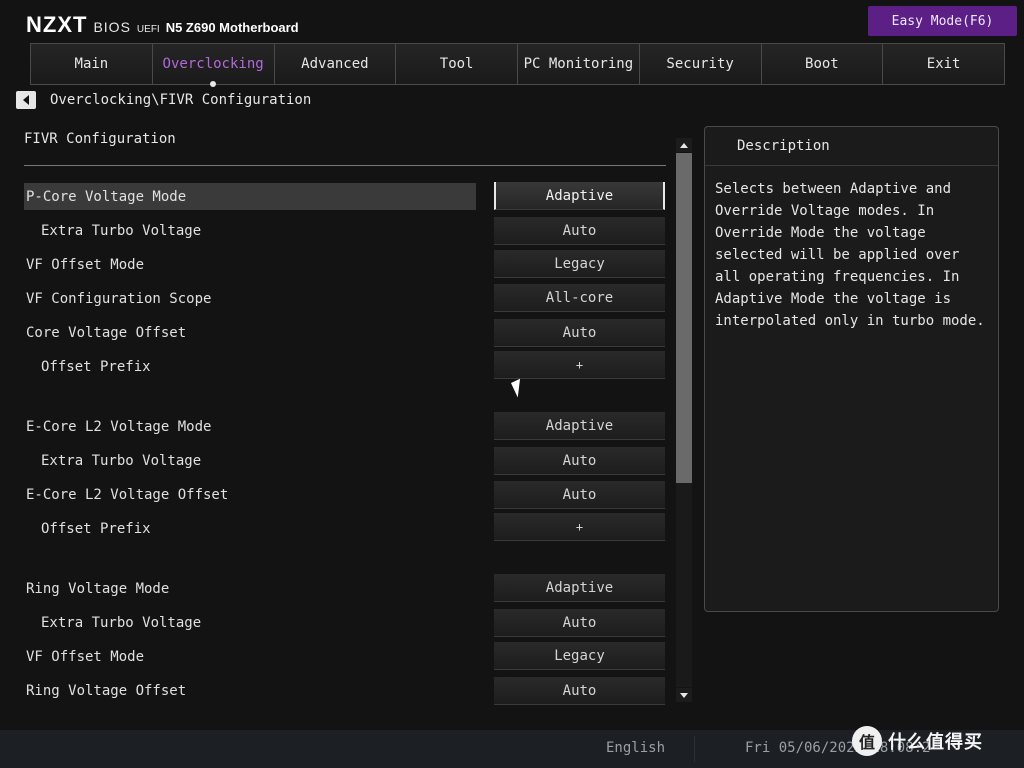 Image resolution: width=1024 pixels, height=768 pixels. I want to click on scrollbar-thumb, so click(684, 318).